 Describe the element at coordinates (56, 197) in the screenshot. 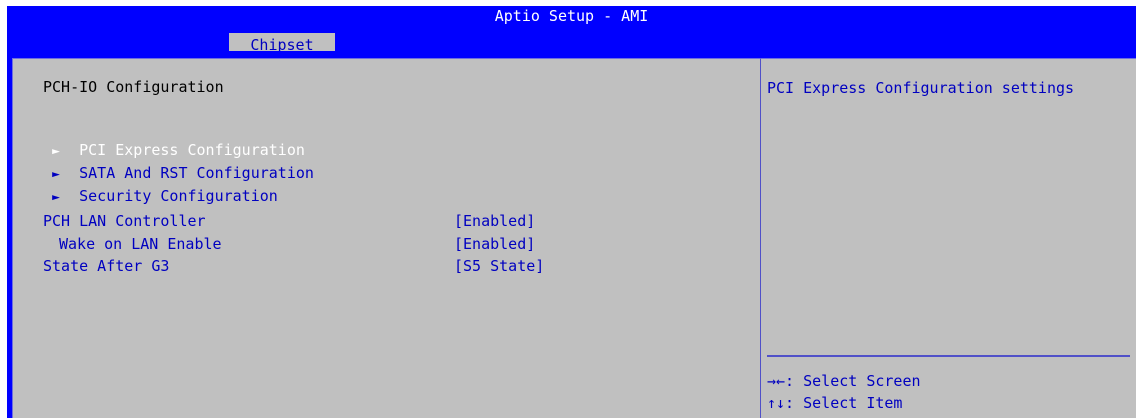

I see `submenu-arrow-icon: ►` at that location.